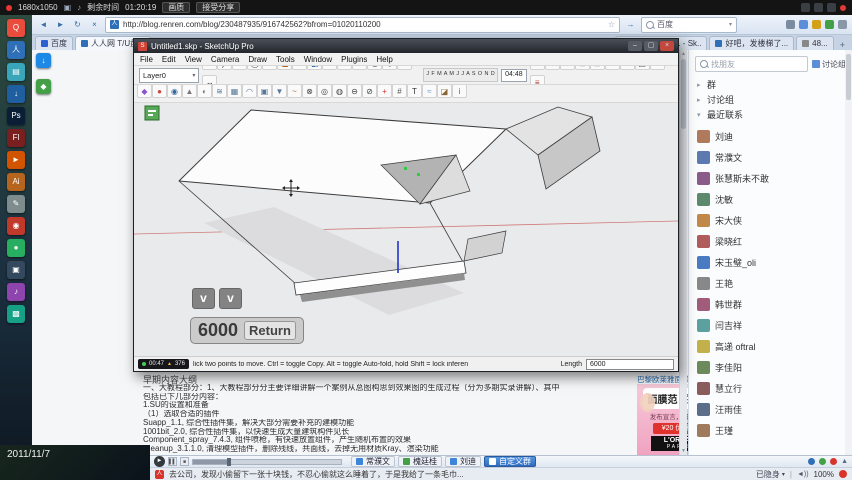 Image resolution: width=852 pixels, height=480 pixels. Describe the element at coordinates (16, 204) in the screenshot. I see `notepad-icon: ✎` at that location.